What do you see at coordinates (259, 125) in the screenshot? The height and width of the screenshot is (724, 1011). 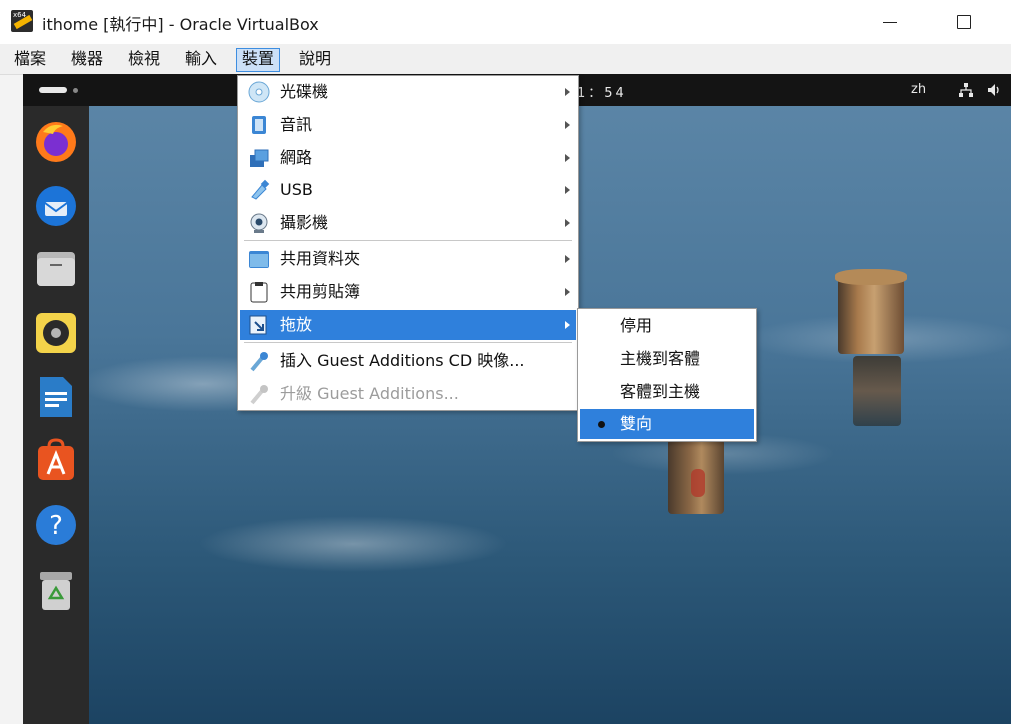 I see `audio-icon` at bounding box center [259, 125].